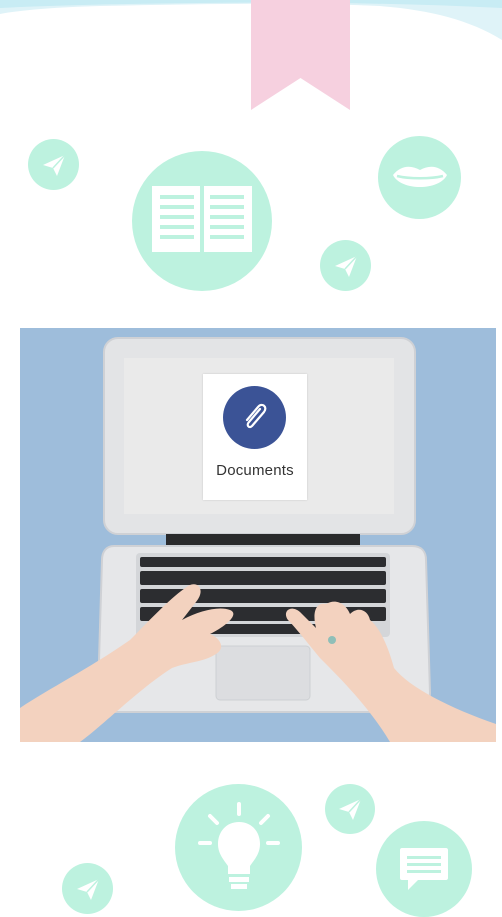  What do you see at coordinates (238, 847) in the screenshot?
I see `lightbulb-icon` at bounding box center [238, 847].